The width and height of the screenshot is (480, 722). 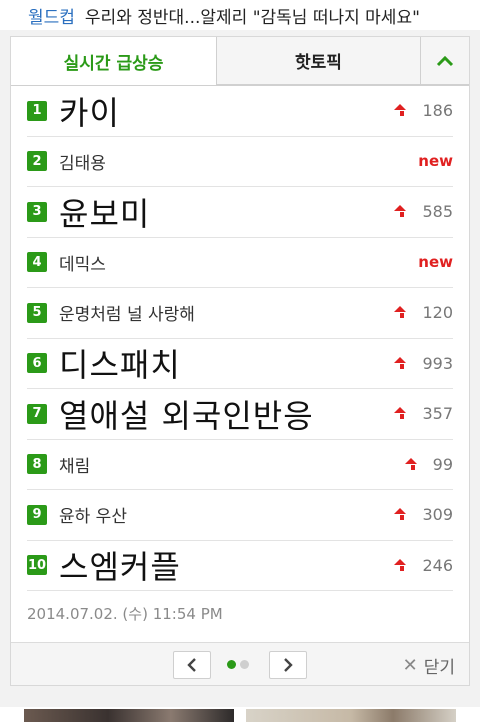 I want to click on ranking-row: 3 윤보미 585, so click(x=240, y=212).